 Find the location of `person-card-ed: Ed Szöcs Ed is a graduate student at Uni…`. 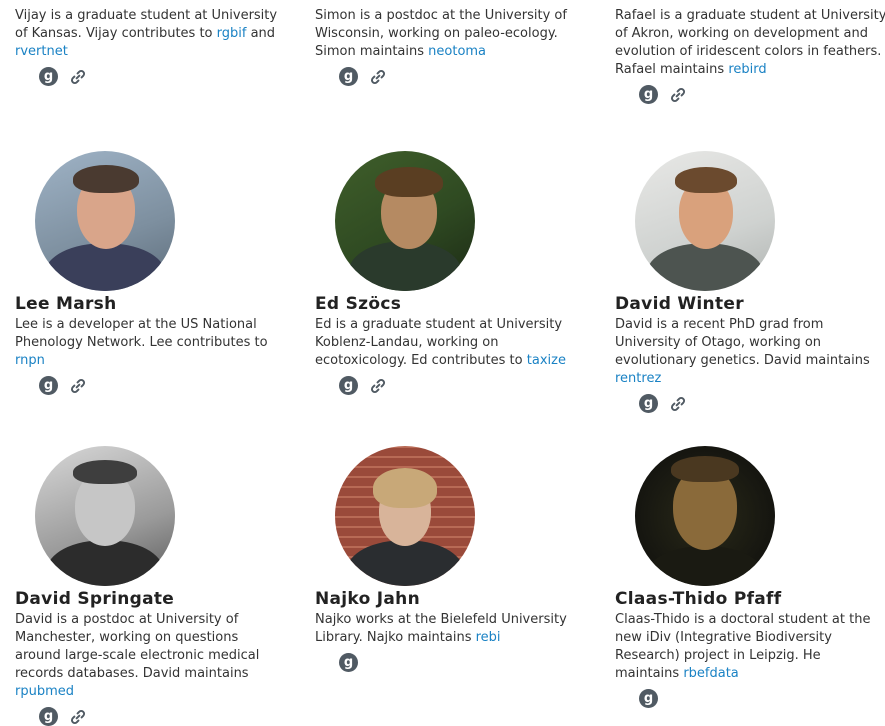

person-card-ed: Ed Szöcs Ed is a graduate student at Uni… is located at coordinates (451, 273).